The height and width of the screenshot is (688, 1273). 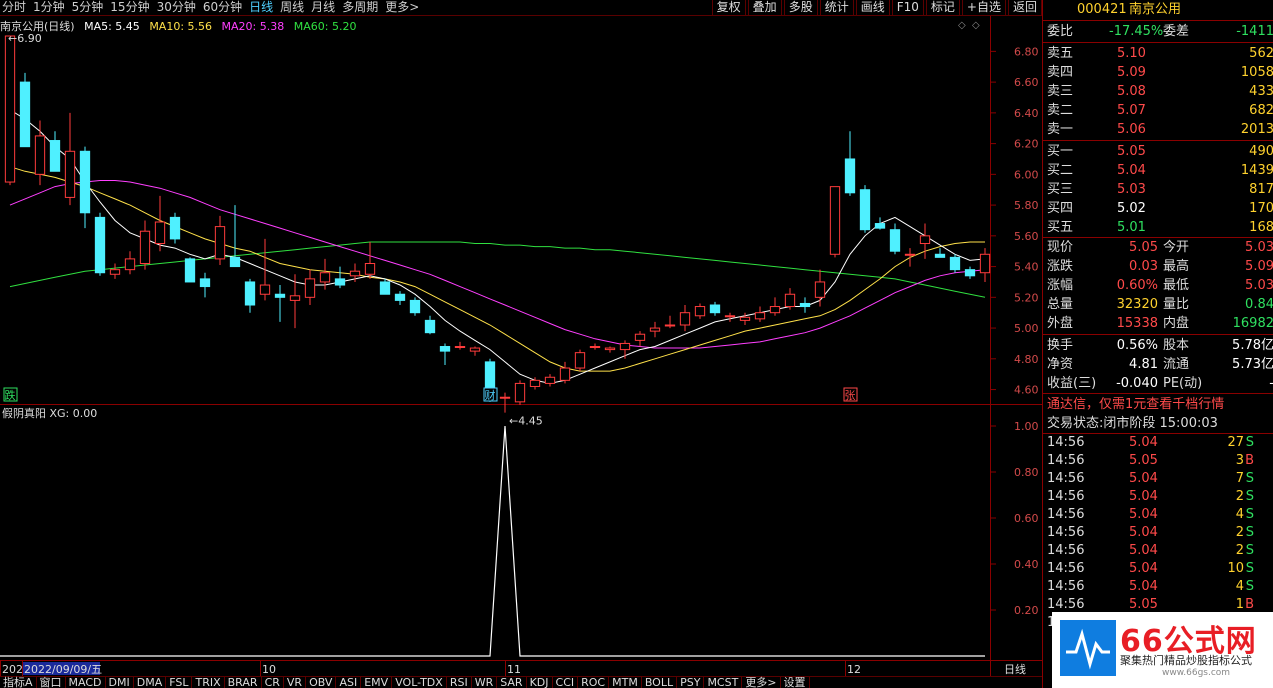 What do you see at coordinates (540, 682) in the screenshot?
I see `indicator-tab: KDJ` at bounding box center [540, 682].